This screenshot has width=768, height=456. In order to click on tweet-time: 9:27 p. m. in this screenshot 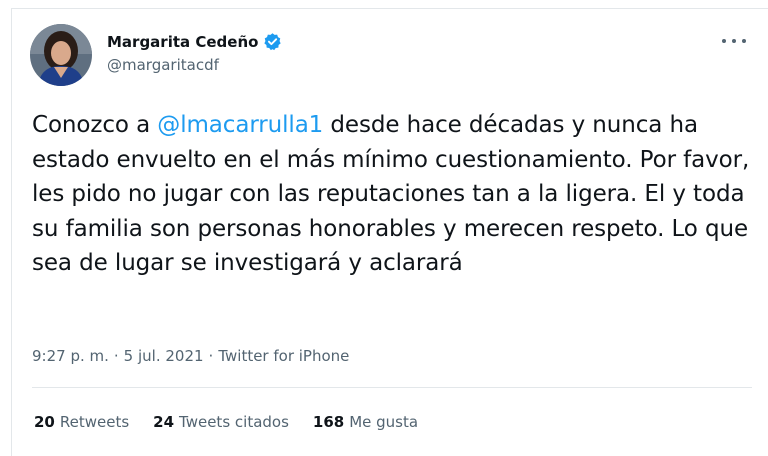, I will do `click(70, 356)`.